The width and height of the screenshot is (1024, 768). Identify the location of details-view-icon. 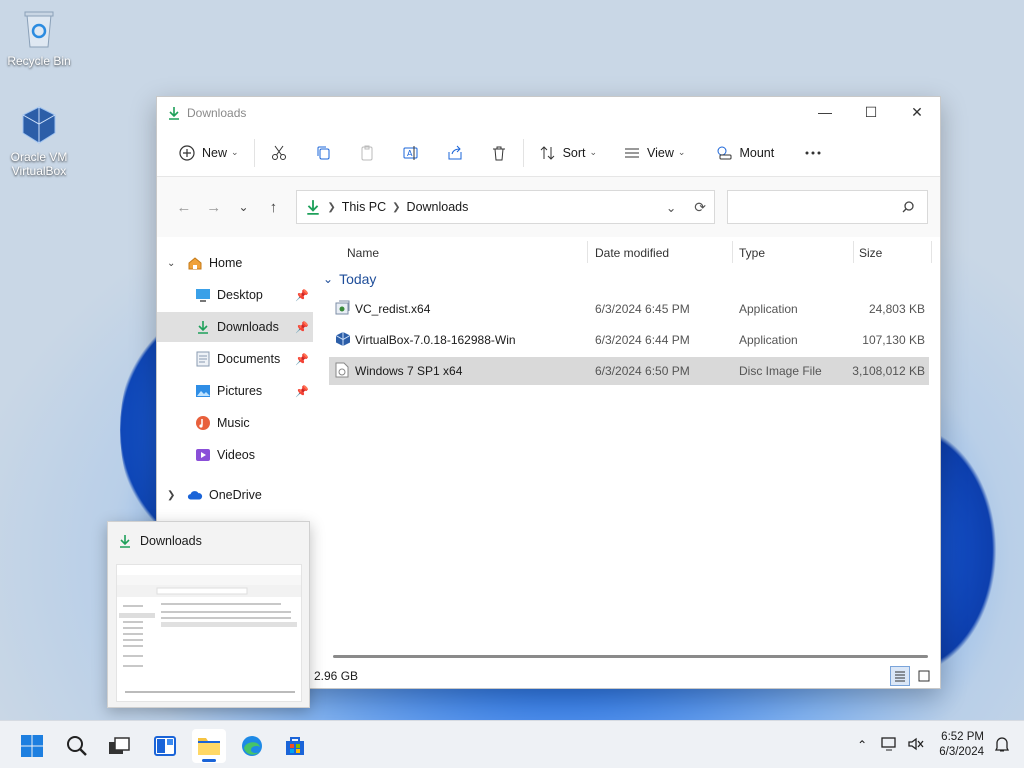
(900, 676).